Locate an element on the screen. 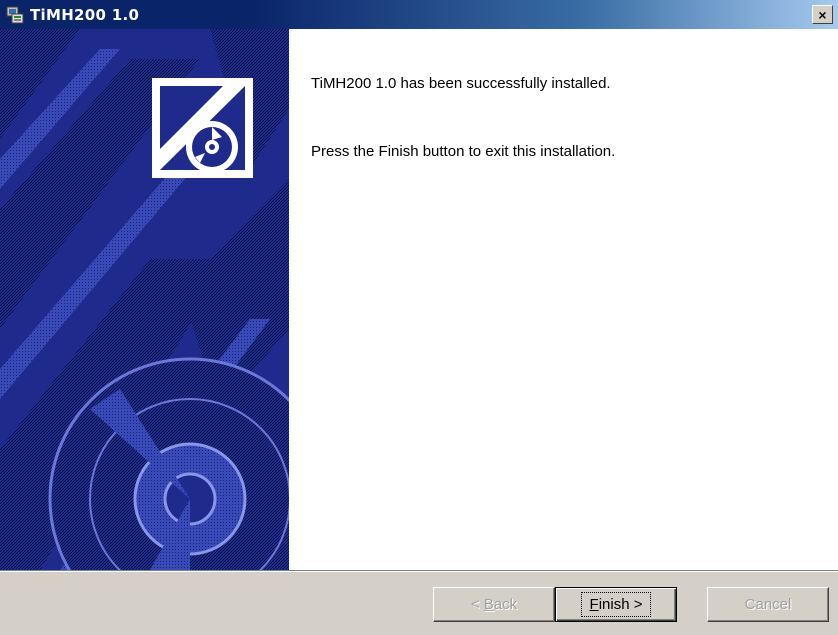 The width and height of the screenshot is (838, 635). close-button: × is located at coordinates (822, 14).